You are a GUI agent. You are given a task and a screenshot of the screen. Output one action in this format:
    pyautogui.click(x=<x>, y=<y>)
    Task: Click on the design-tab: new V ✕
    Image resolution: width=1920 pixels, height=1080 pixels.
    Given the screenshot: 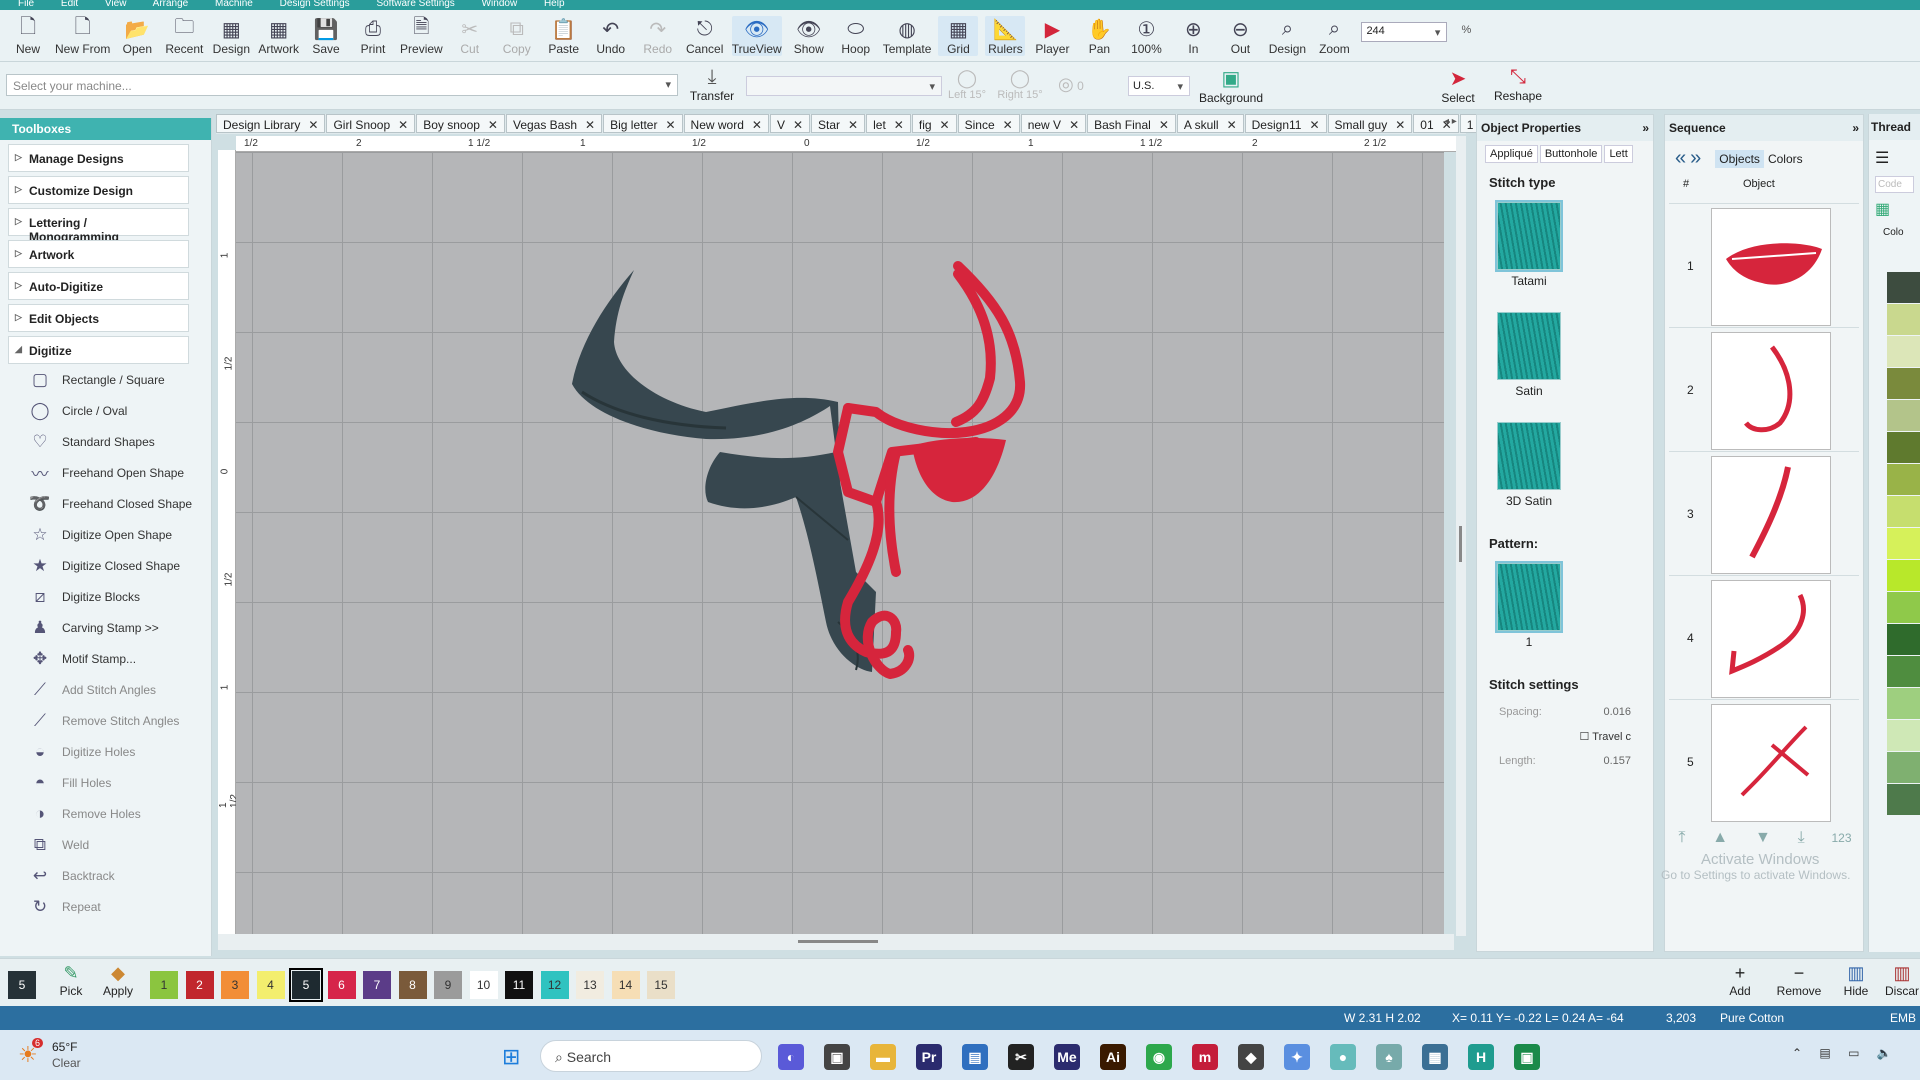 What is the action you would take?
    pyautogui.click(x=1053, y=123)
    